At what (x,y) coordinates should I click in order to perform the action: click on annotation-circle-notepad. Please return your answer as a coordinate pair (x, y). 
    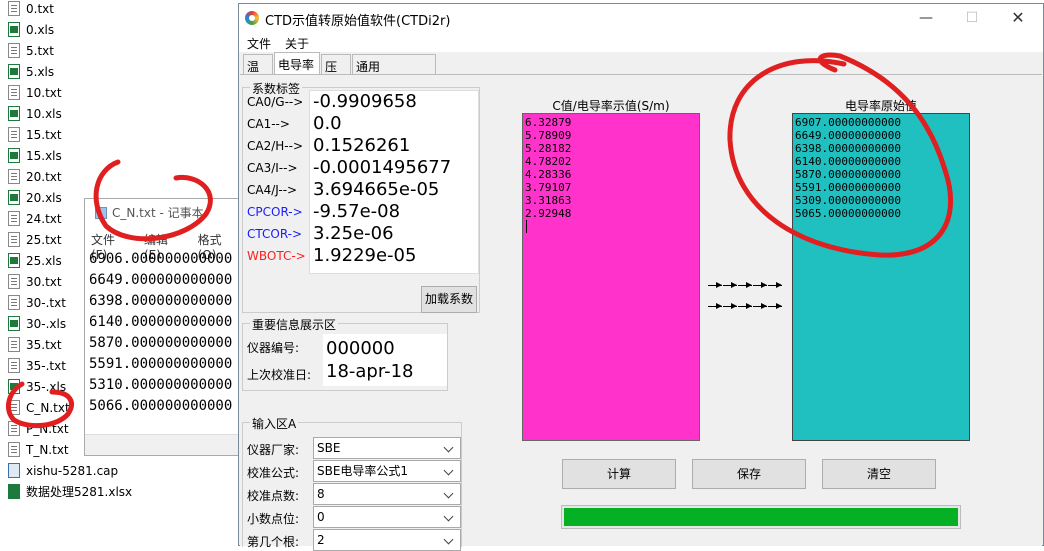
    Looking at the image, I should click on (153, 200).